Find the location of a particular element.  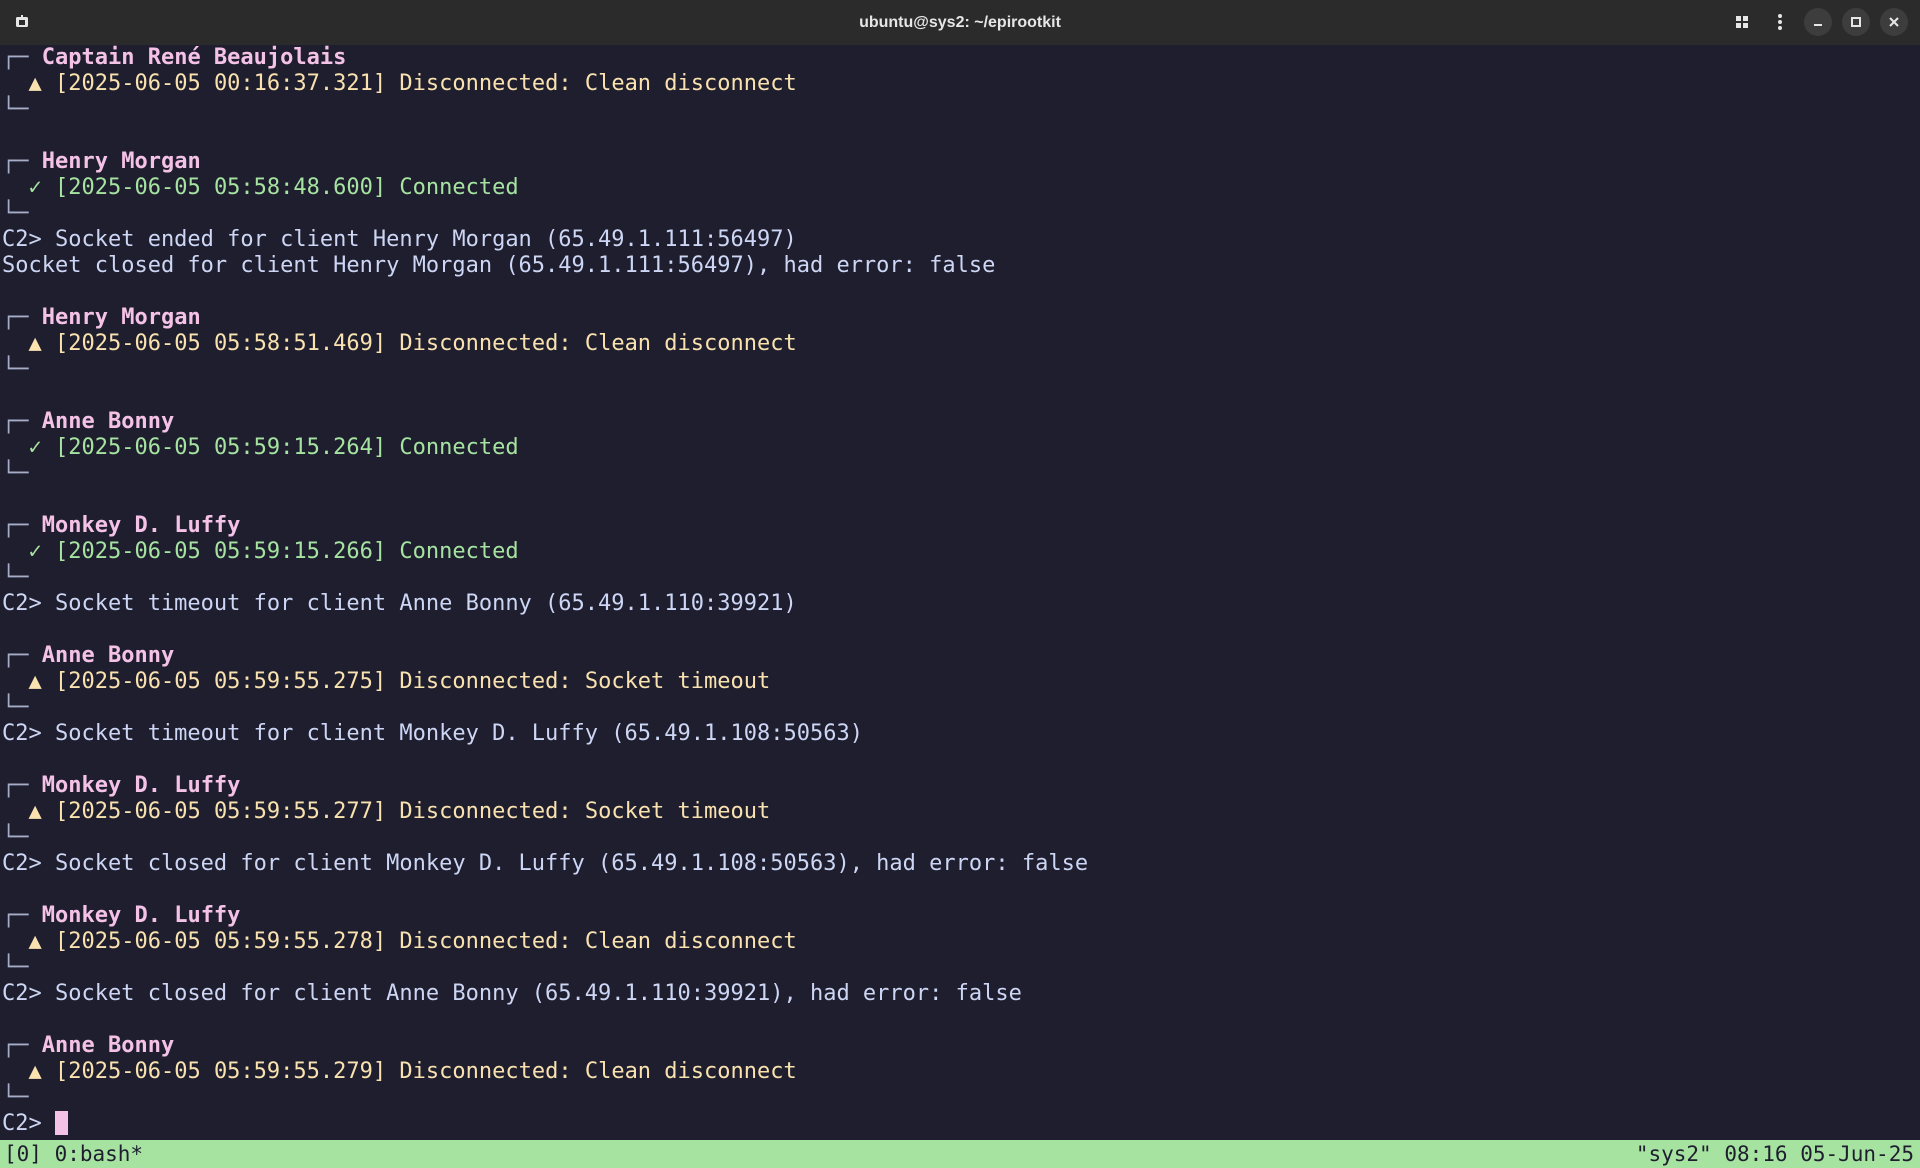

tmux-status-bar: [0] 0:bash* "sys2" 08:16 05-Jun-25 is located at coordinates (960, 1154).